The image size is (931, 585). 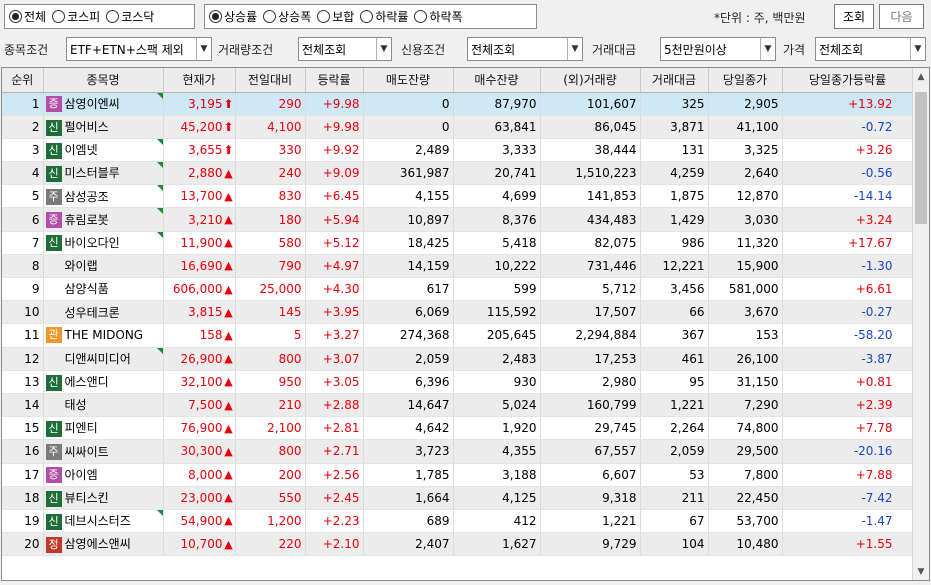 What do you see at coordinates (53, 521) in the screenshot?
I see `market-badge: 신` at bounding box center [53, 521].